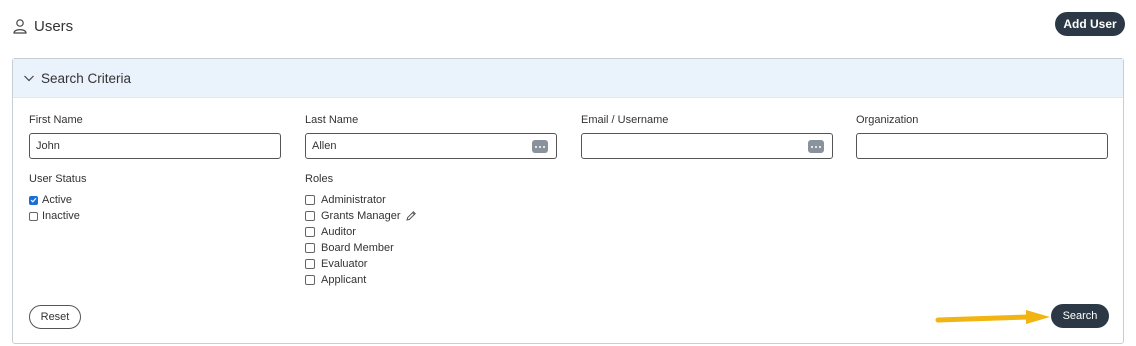 The width and height of the screenshot is (1136, 346). I want to click on add-user-button: Add User, so click(1090, 24).